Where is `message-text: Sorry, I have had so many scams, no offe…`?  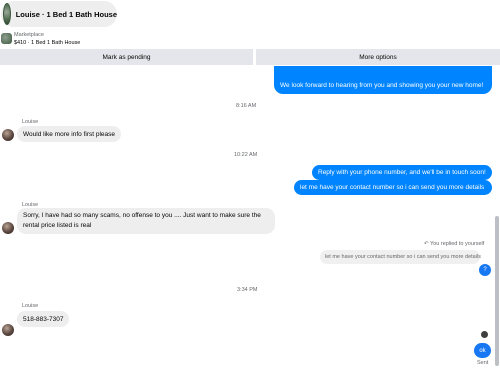
message-text: Sorry, I have had so many scams, no offe… is located at coordinates (142, 220).